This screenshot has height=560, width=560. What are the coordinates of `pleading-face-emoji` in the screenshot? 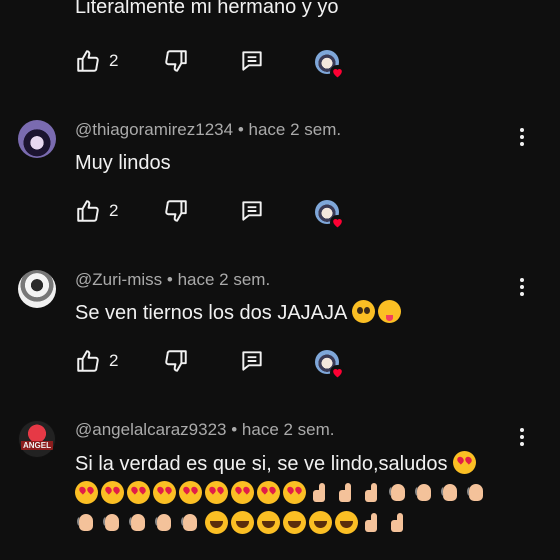 It's located at (363, 311).